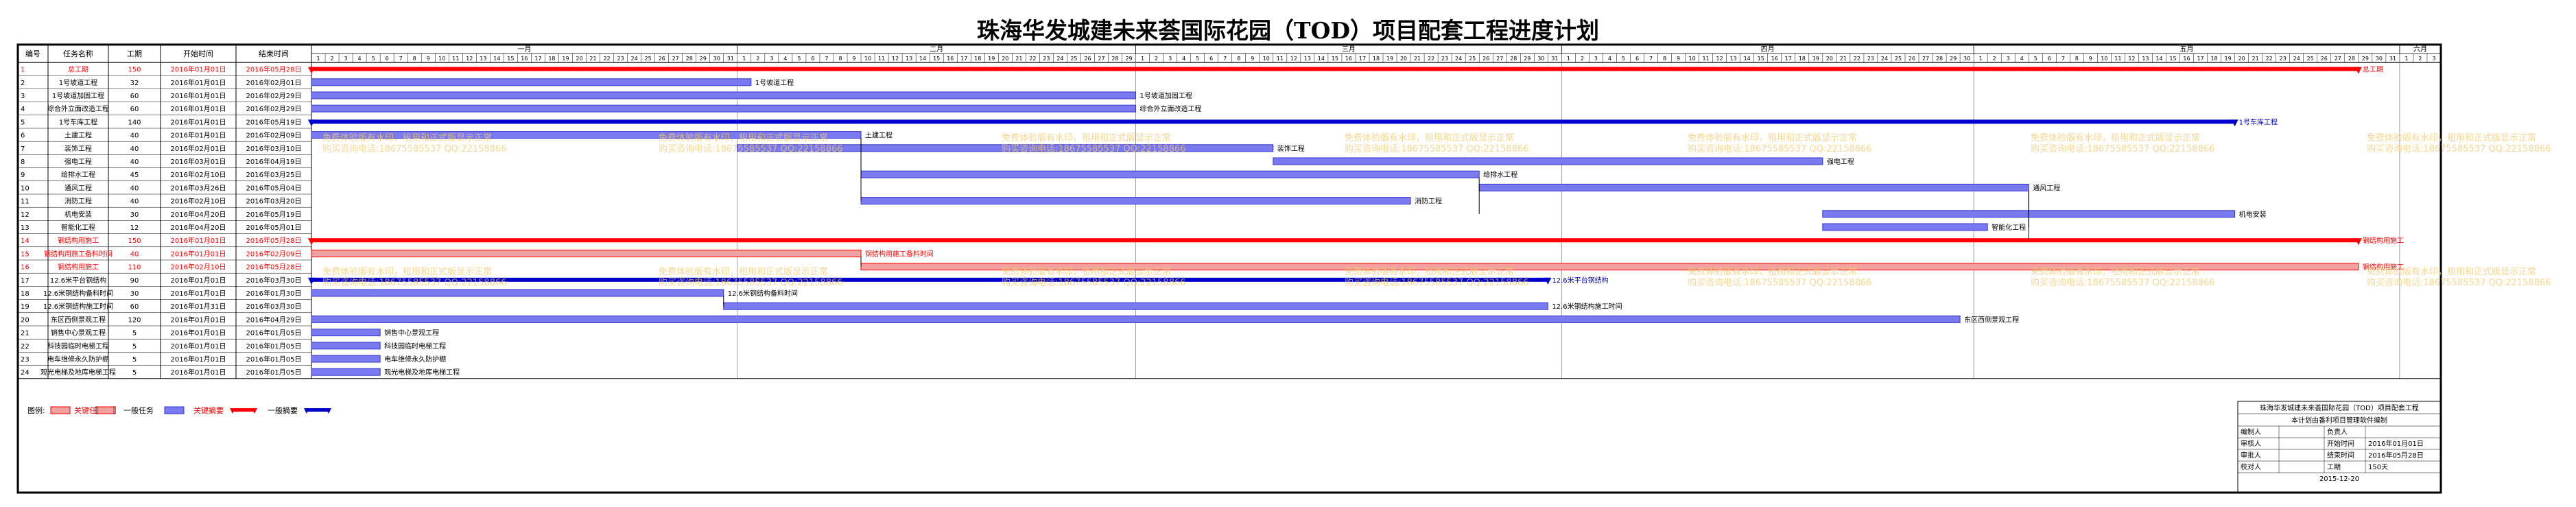 The height and width of the screenshot is (507, 2576). What do you see at coordinates (1166, 95) in the screenshot?
I see `gantt-bar-label: 1号坡道加固工程` at bounding box center [1166, 95].